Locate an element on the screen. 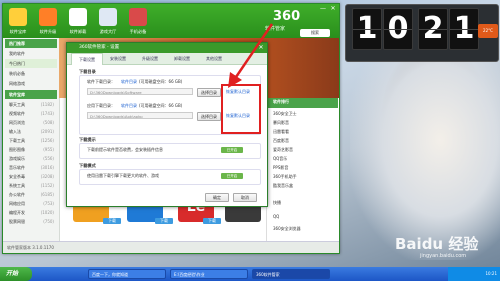 The width and height of the screenshot is (500, 281). app-dir-label: 应用下载目录： is located at coordinates (101, 105).